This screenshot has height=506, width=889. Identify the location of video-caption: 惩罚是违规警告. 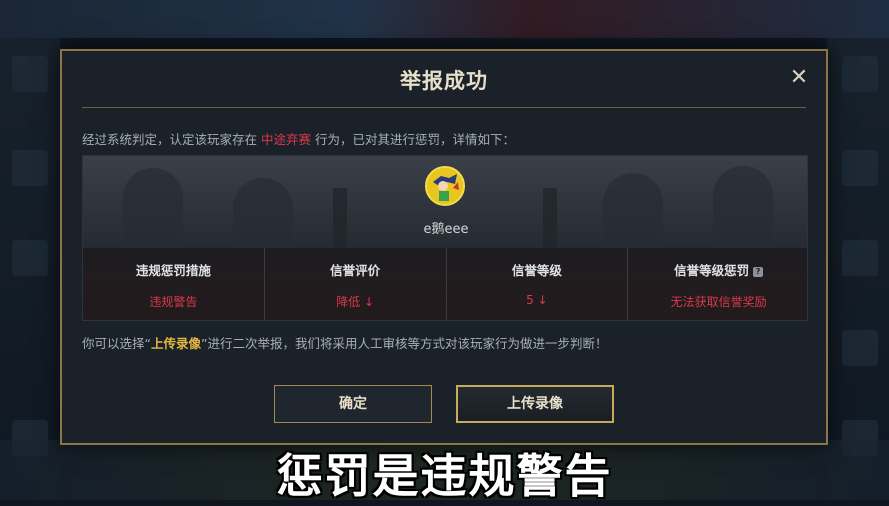
(444, 476).